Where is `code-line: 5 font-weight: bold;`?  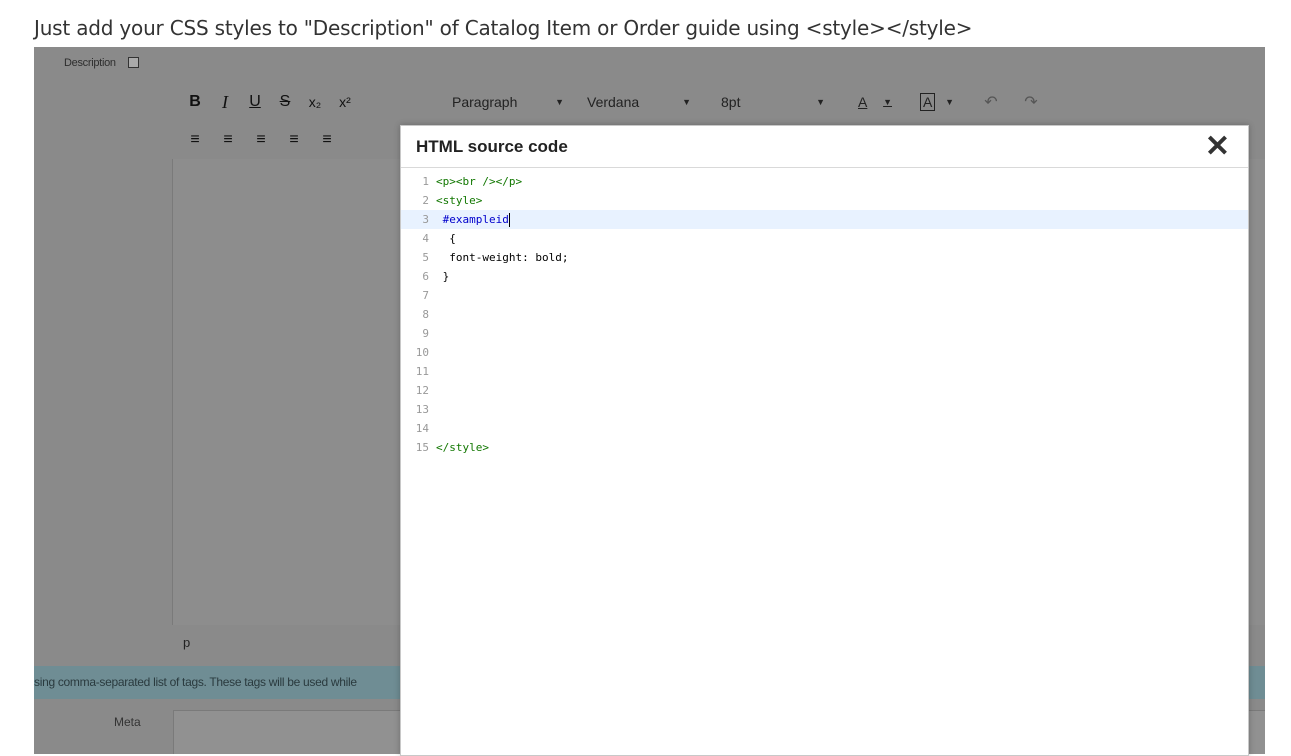 code-line: 5 font-weight: bold; is located at coordinates (824, 257).